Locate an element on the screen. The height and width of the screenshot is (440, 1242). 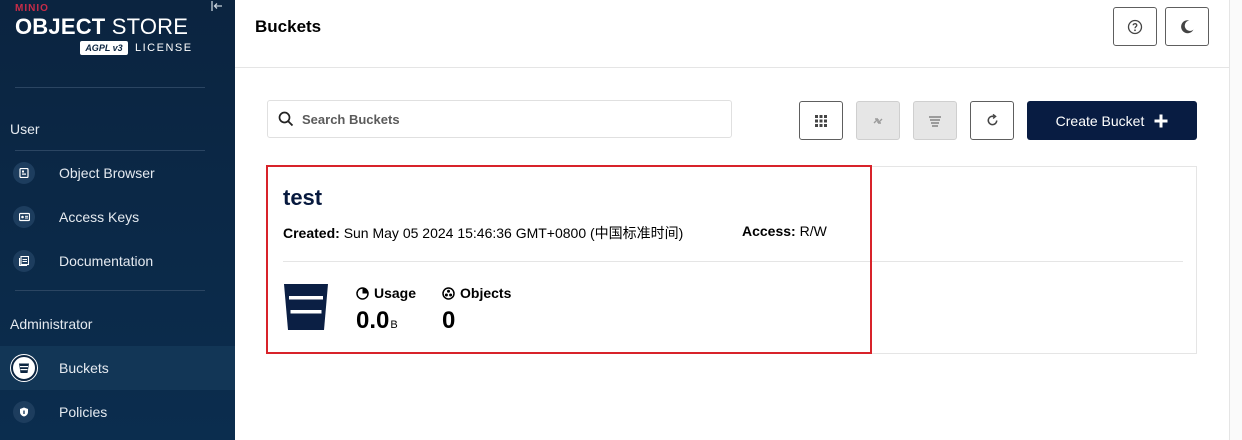
usage-unit: B is located at coordinates (394, 325).